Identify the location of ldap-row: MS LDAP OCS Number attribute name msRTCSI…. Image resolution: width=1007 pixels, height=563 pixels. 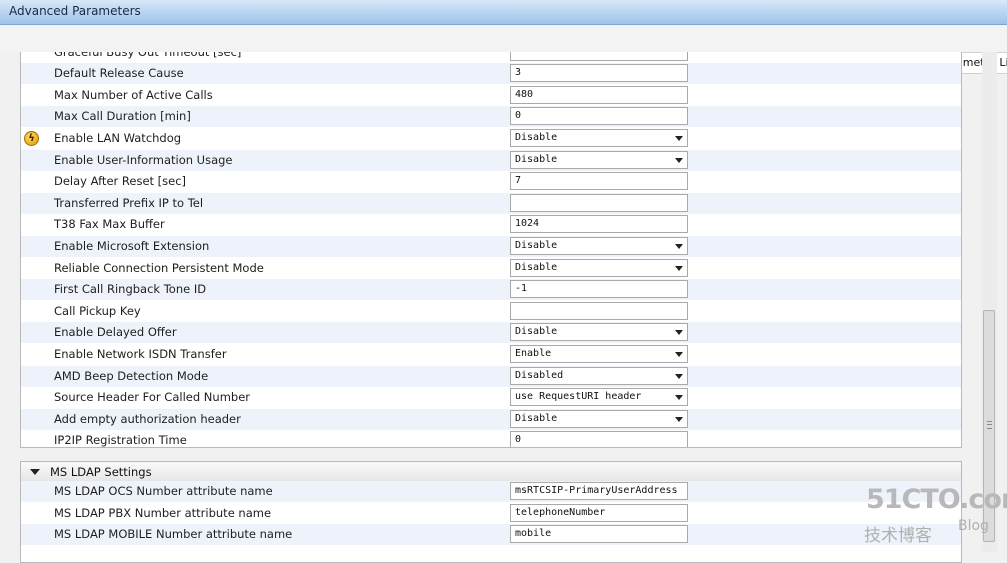
(491, 491).